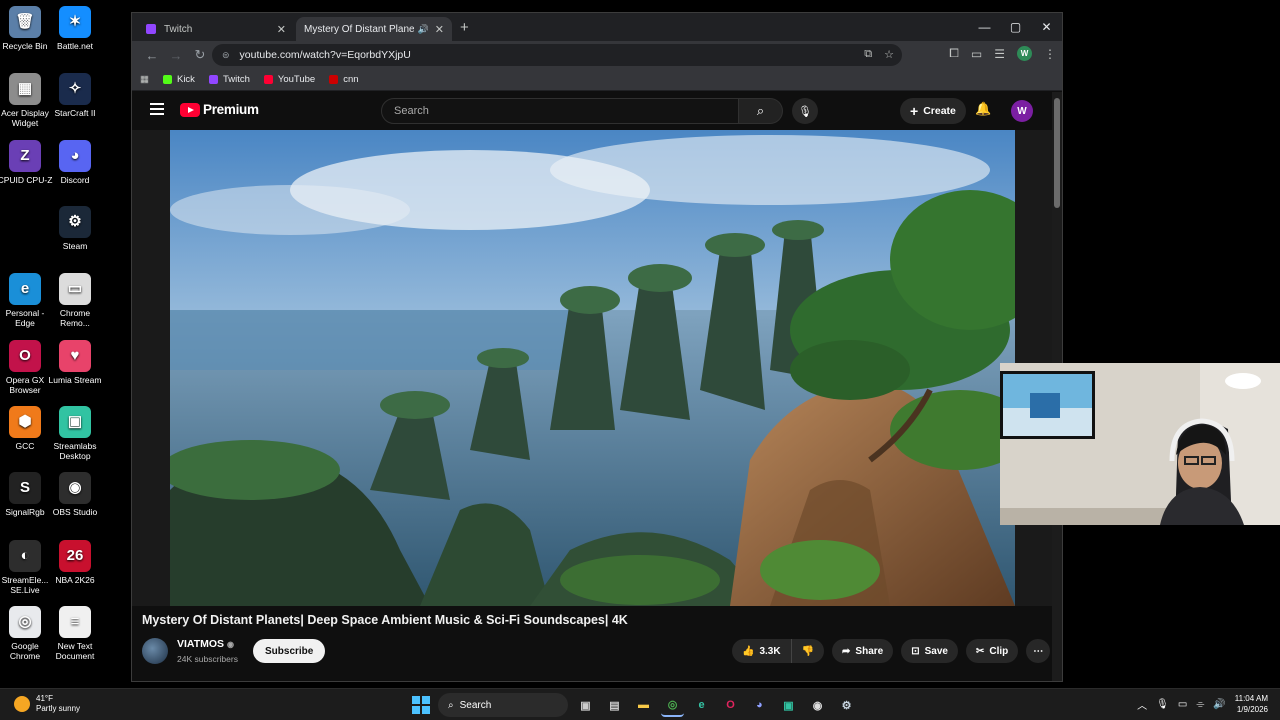 This screenshot has width=1280, height=720. I want to click on menu-icon: ⋮, so click(1050, 54).